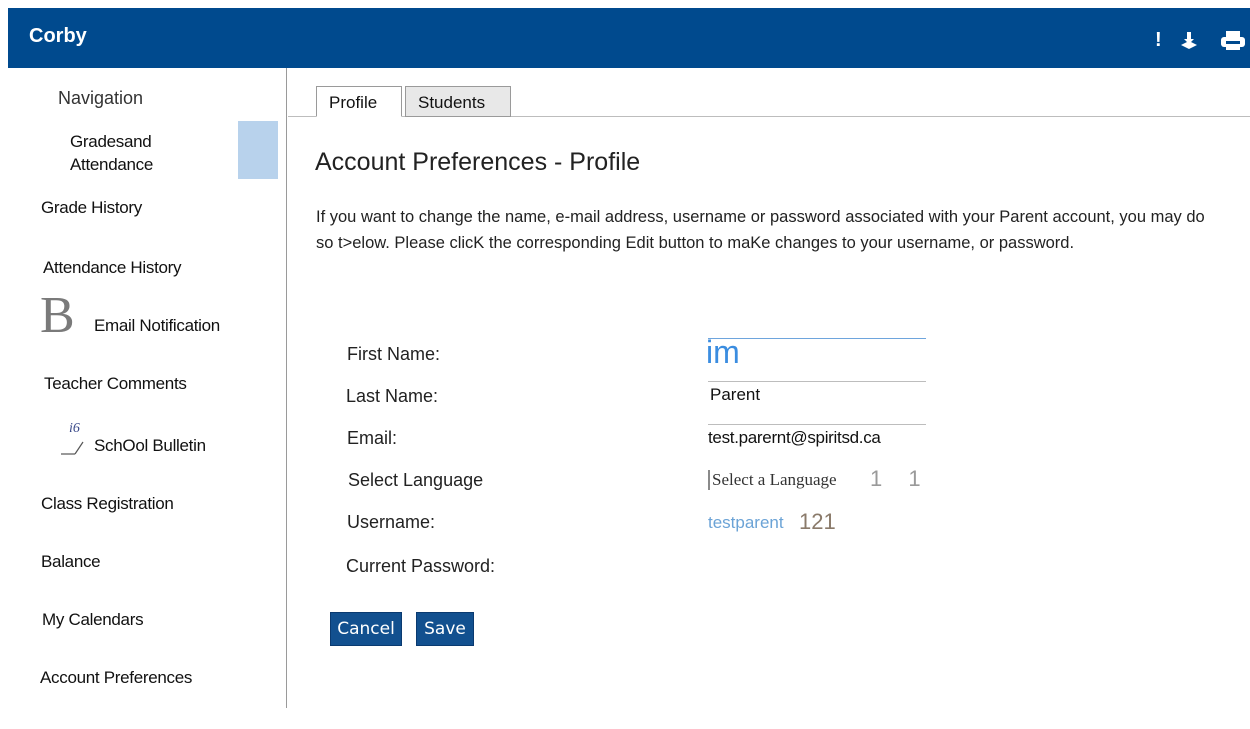 The width and height of the screenshot is (1250, 729). What do you see at coordinates (772, 480) in the screenshot?
I see `language-select: Select a Language` at bounding box center [772, 480].